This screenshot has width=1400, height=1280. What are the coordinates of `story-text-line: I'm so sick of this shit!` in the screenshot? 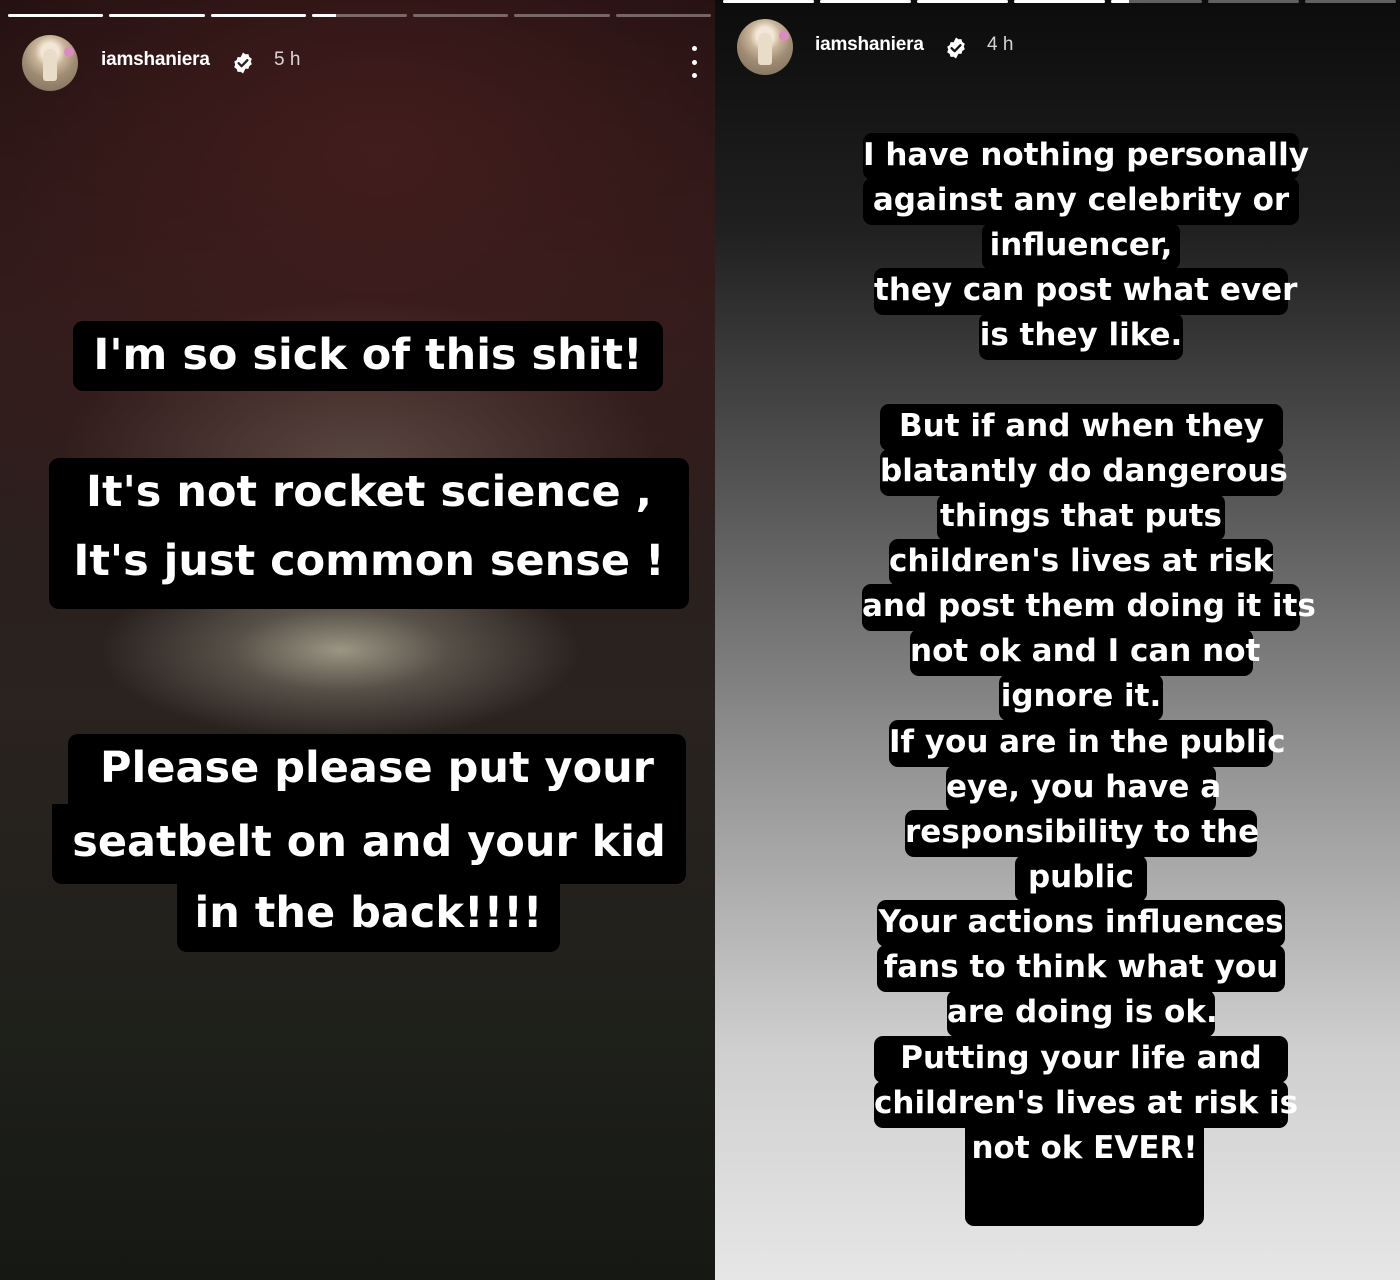 It's located at (368, 356).